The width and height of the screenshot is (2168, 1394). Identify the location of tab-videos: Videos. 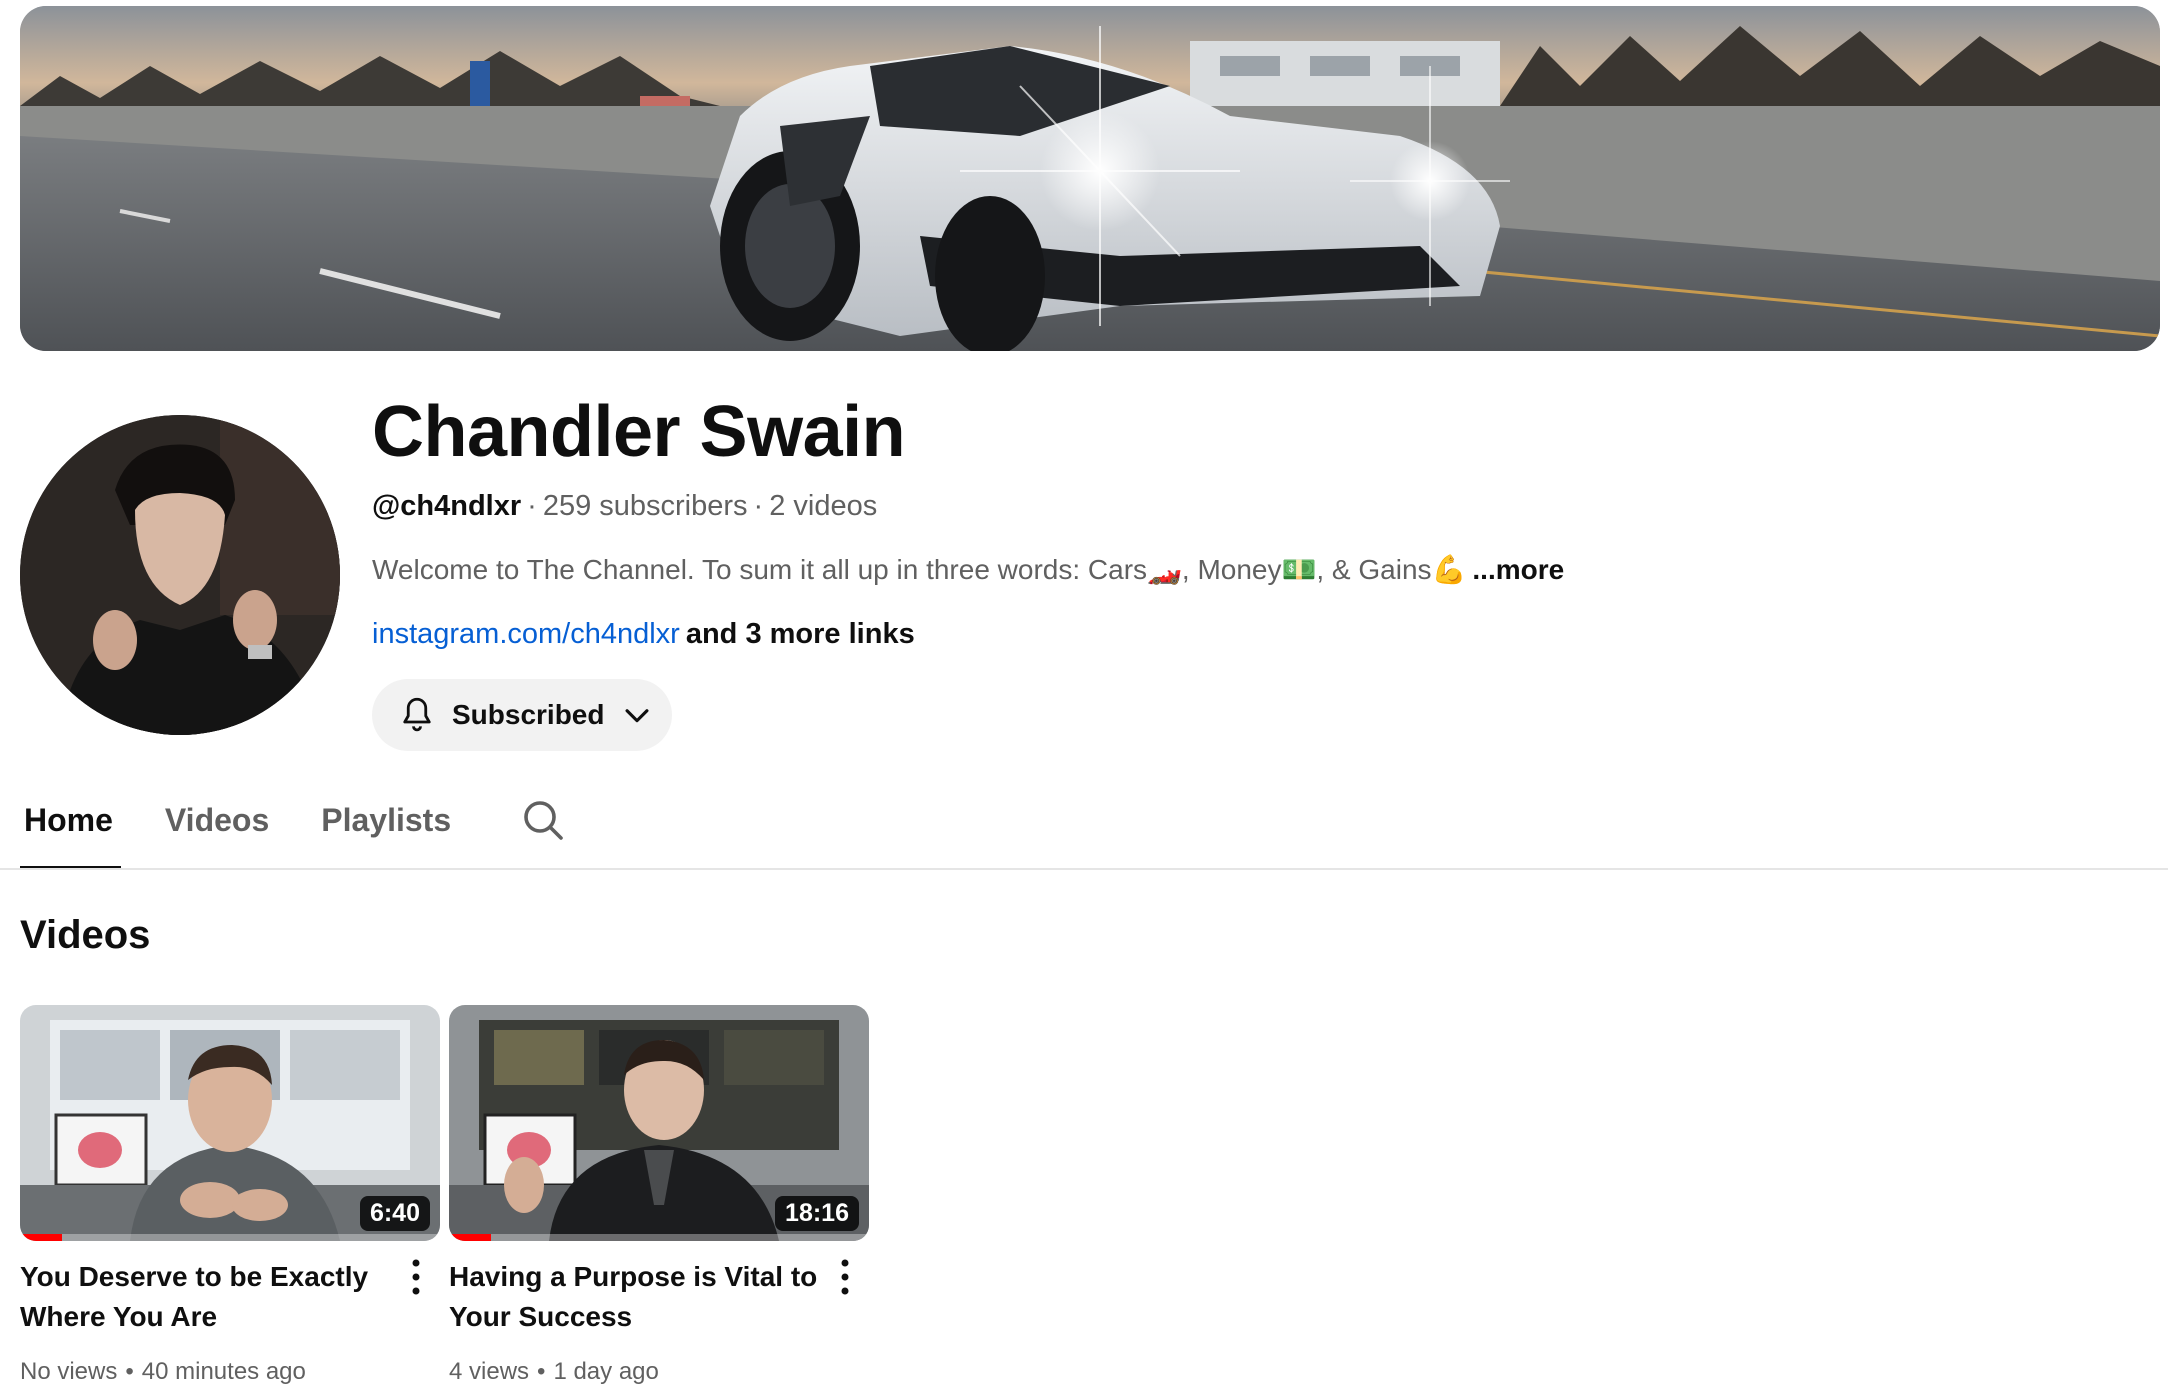
(217, 823).